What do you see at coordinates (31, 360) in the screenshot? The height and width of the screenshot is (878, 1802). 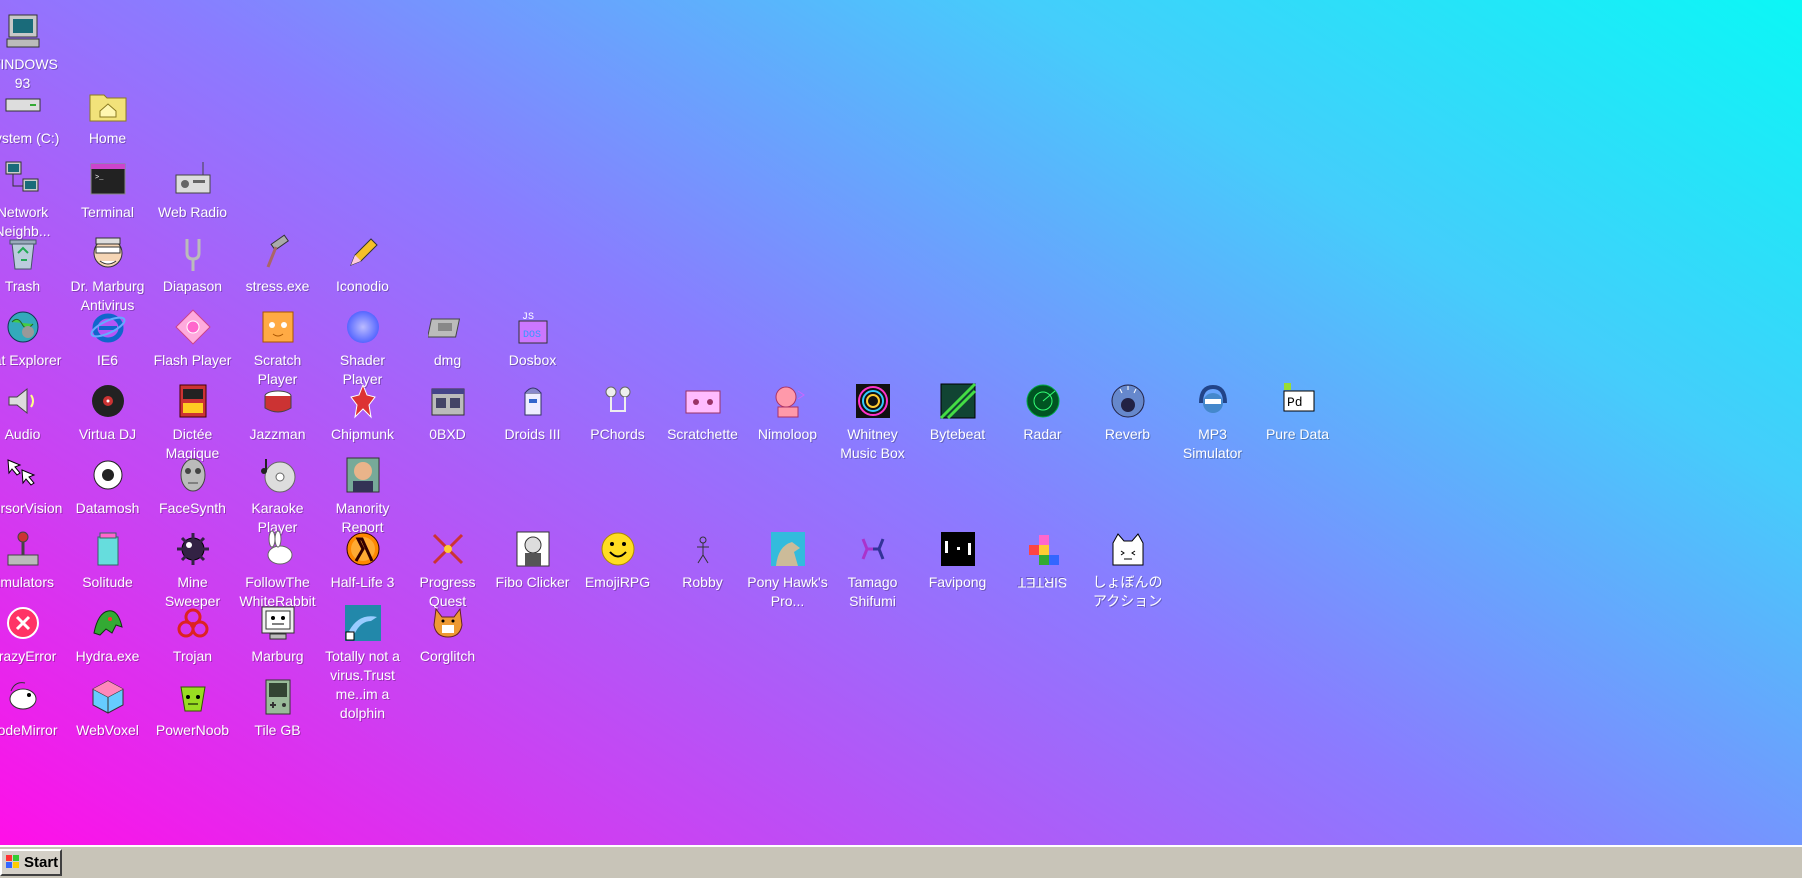 I see `desktop-icon-label: Cat Explorer` at bounding box center [31, 360].